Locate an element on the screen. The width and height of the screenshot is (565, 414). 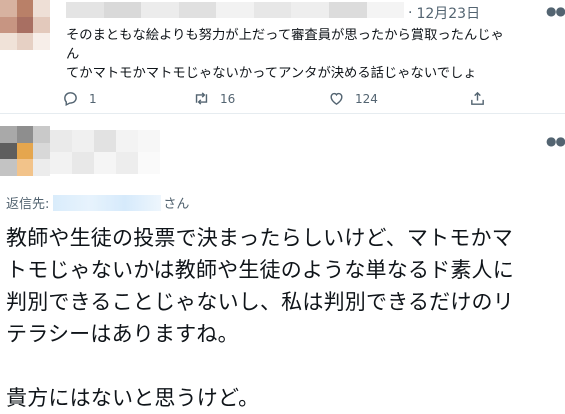
mention-link-pixelated is located at coordinates (107, 202).